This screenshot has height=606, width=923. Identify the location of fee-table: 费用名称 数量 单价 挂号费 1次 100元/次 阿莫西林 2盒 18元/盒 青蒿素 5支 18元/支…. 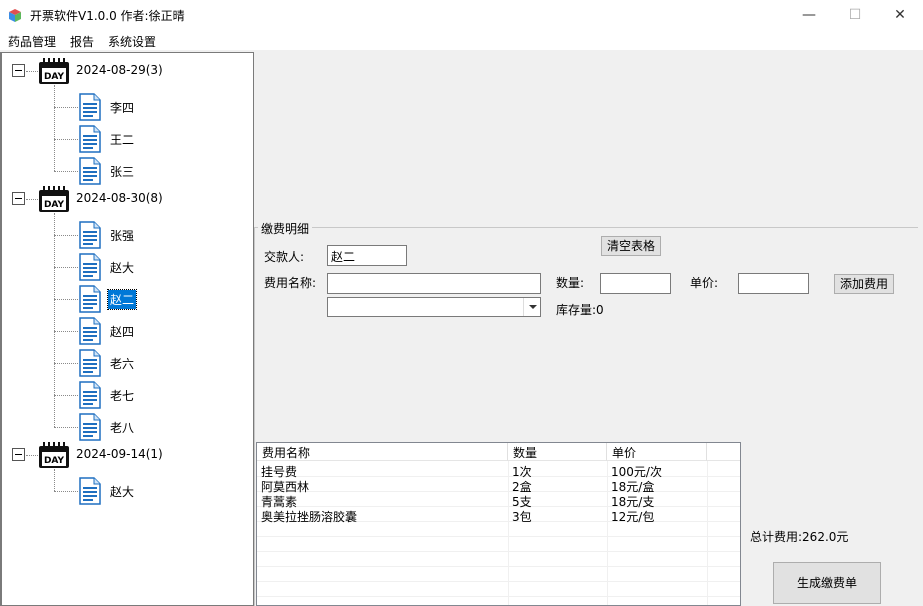
(498, 524).